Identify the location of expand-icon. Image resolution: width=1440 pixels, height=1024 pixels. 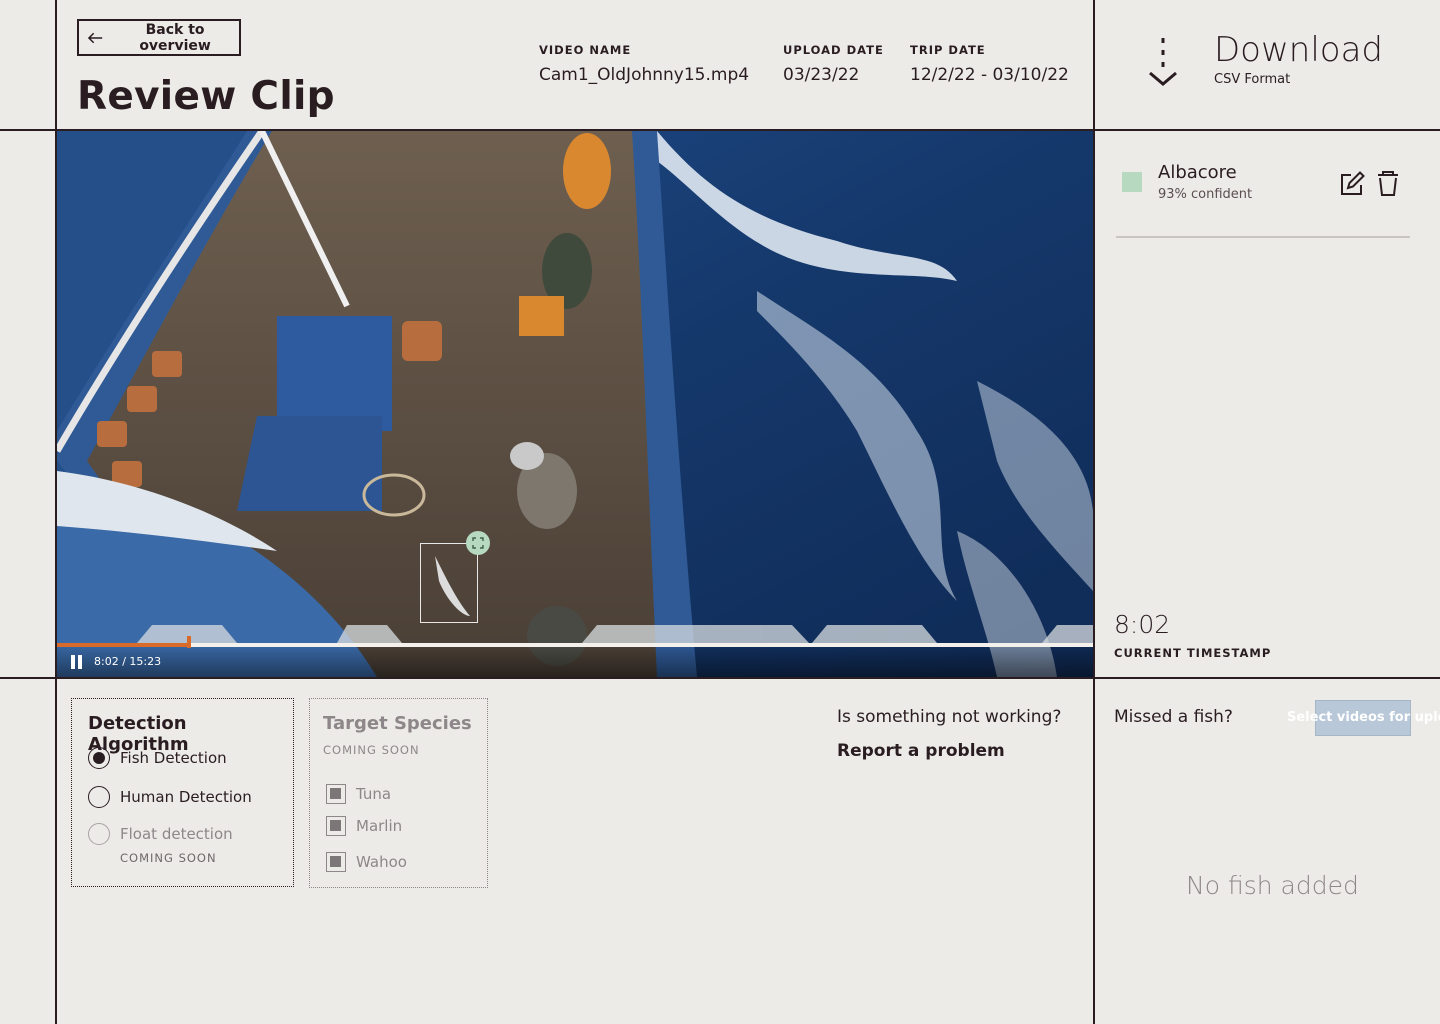
(478, 543).